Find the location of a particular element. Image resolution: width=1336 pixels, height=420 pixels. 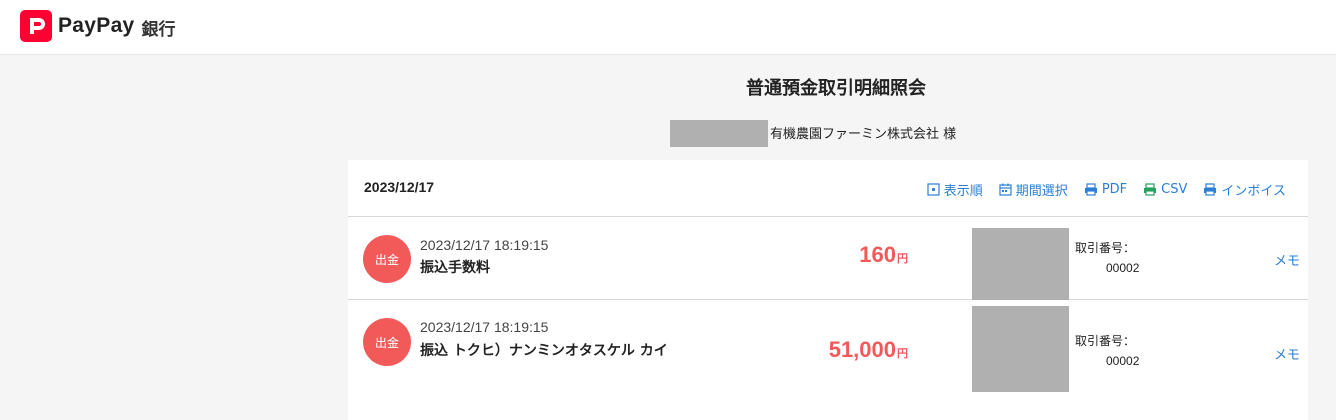

customer-name: 有機農園ファーミン株式会社 様 is located at coordinates (863, 134).